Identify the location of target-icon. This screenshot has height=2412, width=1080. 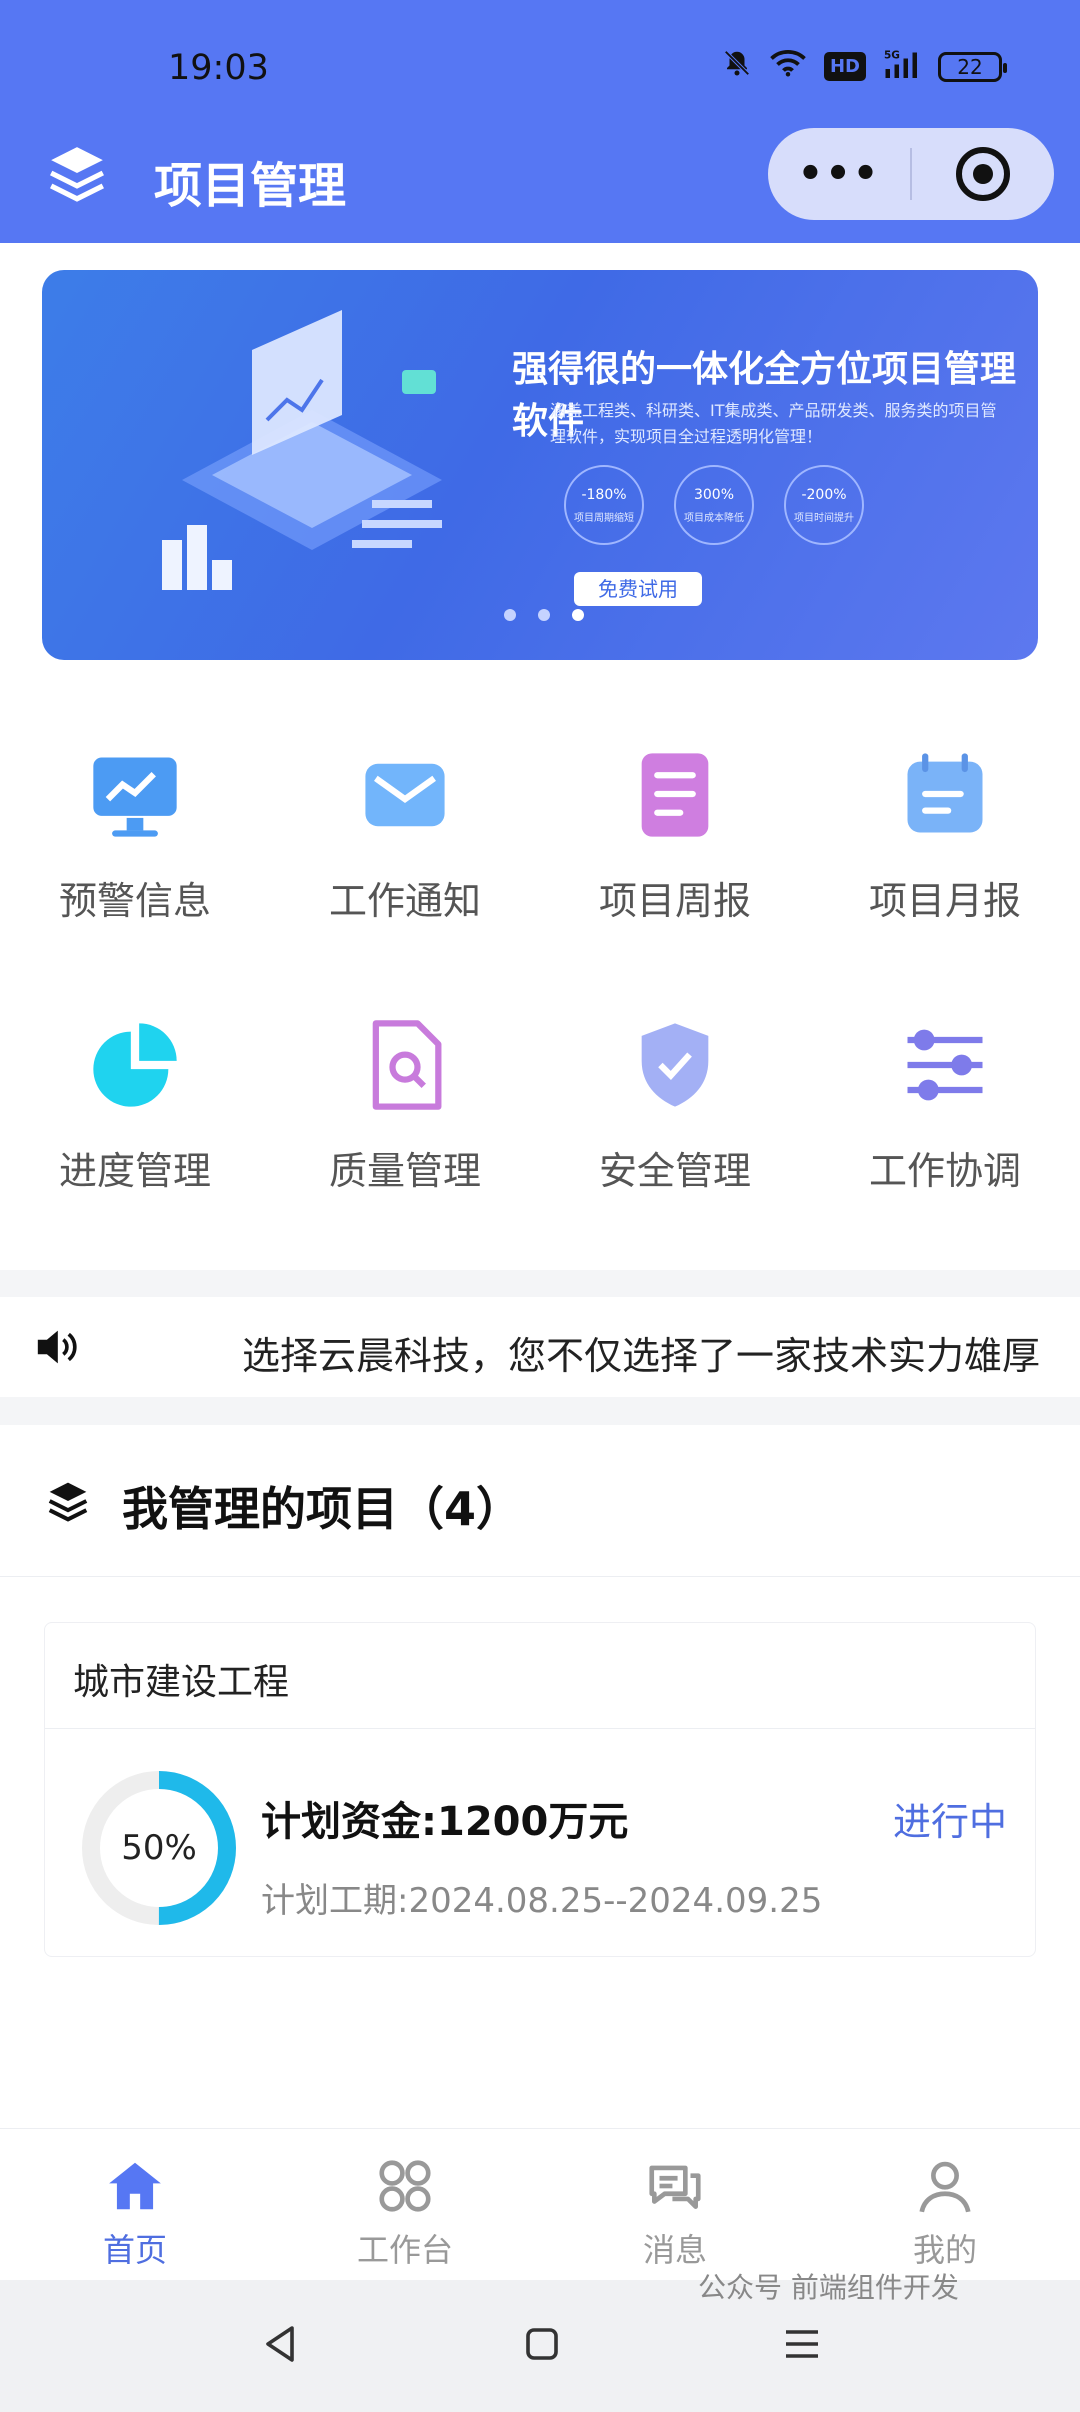
(983, 174).